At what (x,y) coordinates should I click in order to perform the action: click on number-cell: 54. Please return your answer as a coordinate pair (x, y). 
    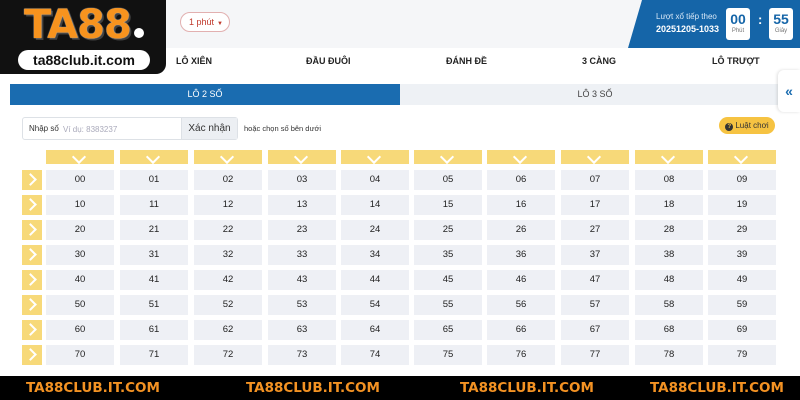
    Looking at the image, I should click on (375, 305).